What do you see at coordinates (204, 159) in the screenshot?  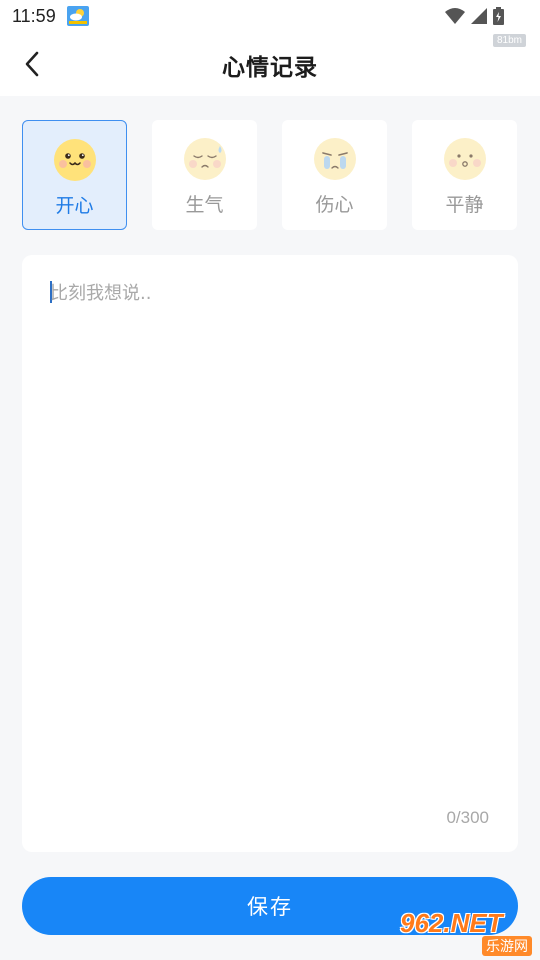 I see `sweat-face-icon` at bounding box center [204, 159].